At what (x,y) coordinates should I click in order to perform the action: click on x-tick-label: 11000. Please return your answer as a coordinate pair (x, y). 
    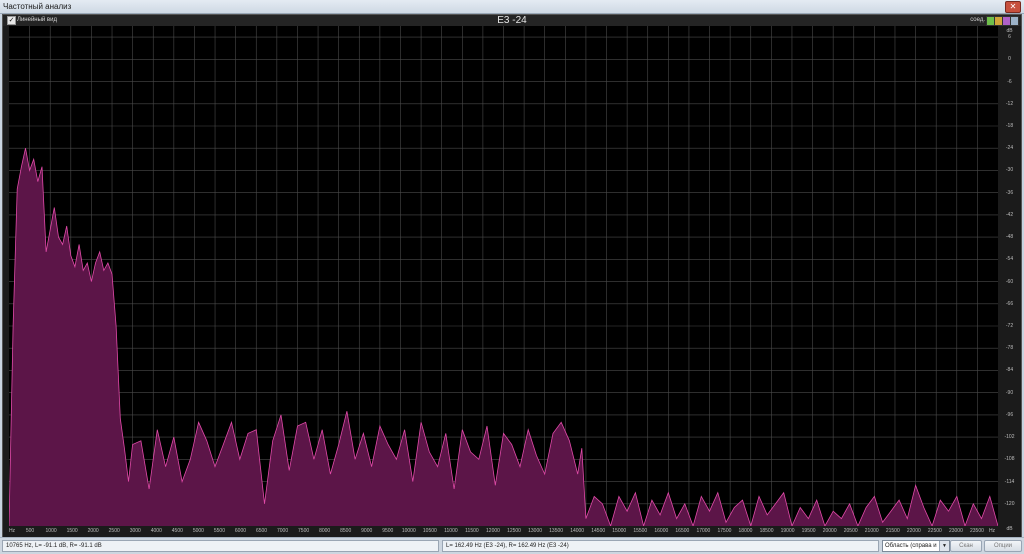
    Looking at the image, I should click on (451, 531).